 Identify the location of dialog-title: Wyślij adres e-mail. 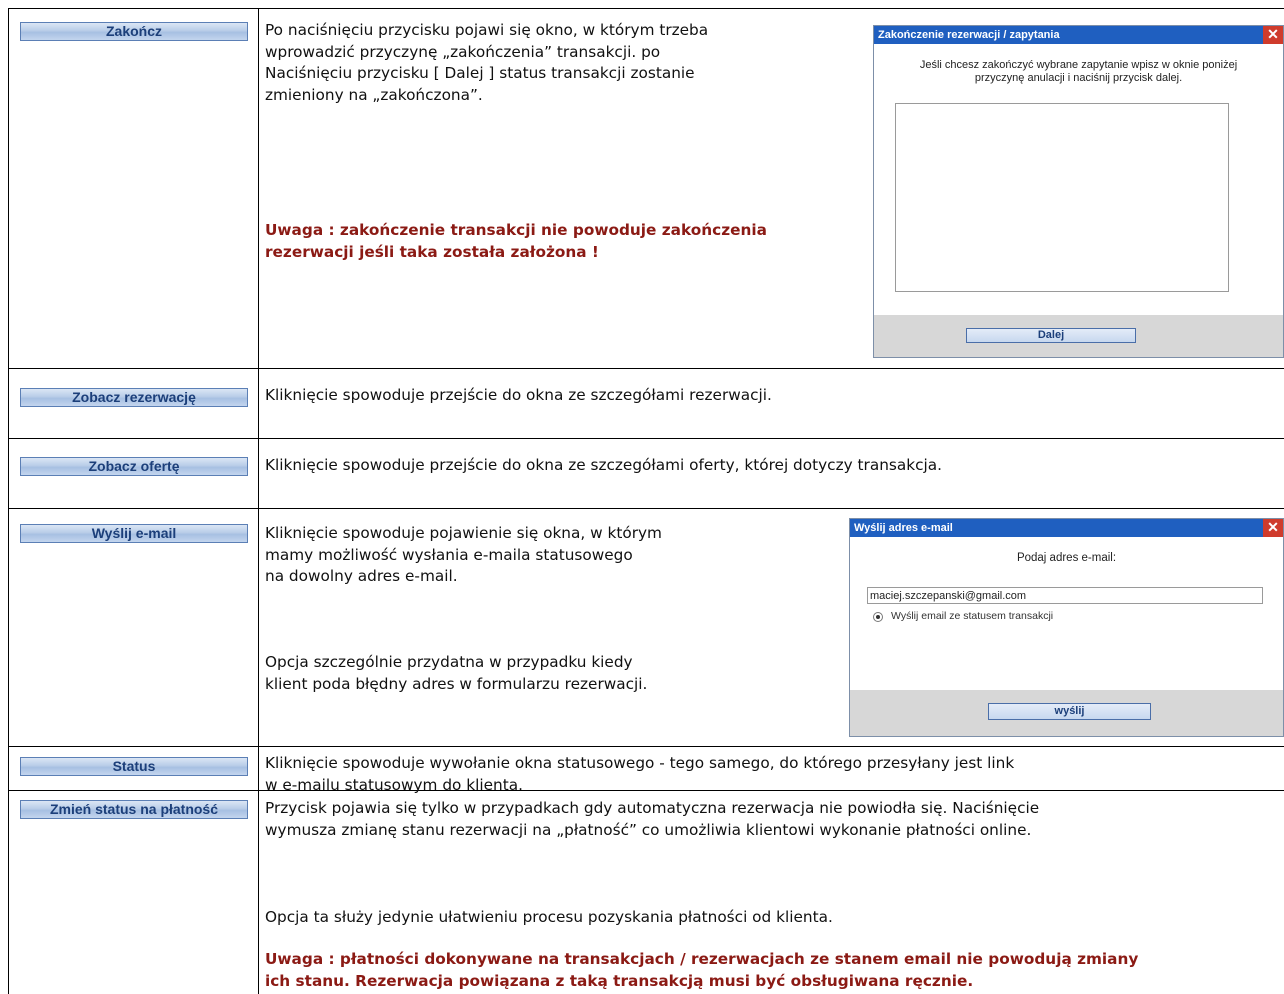
(903, 528).